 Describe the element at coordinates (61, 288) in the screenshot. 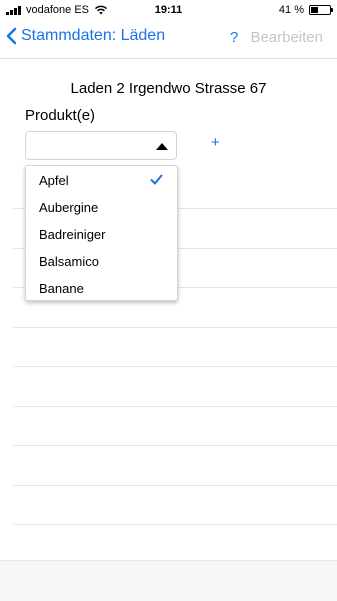

I see `dropdown-option-banane: Banane` at that location.